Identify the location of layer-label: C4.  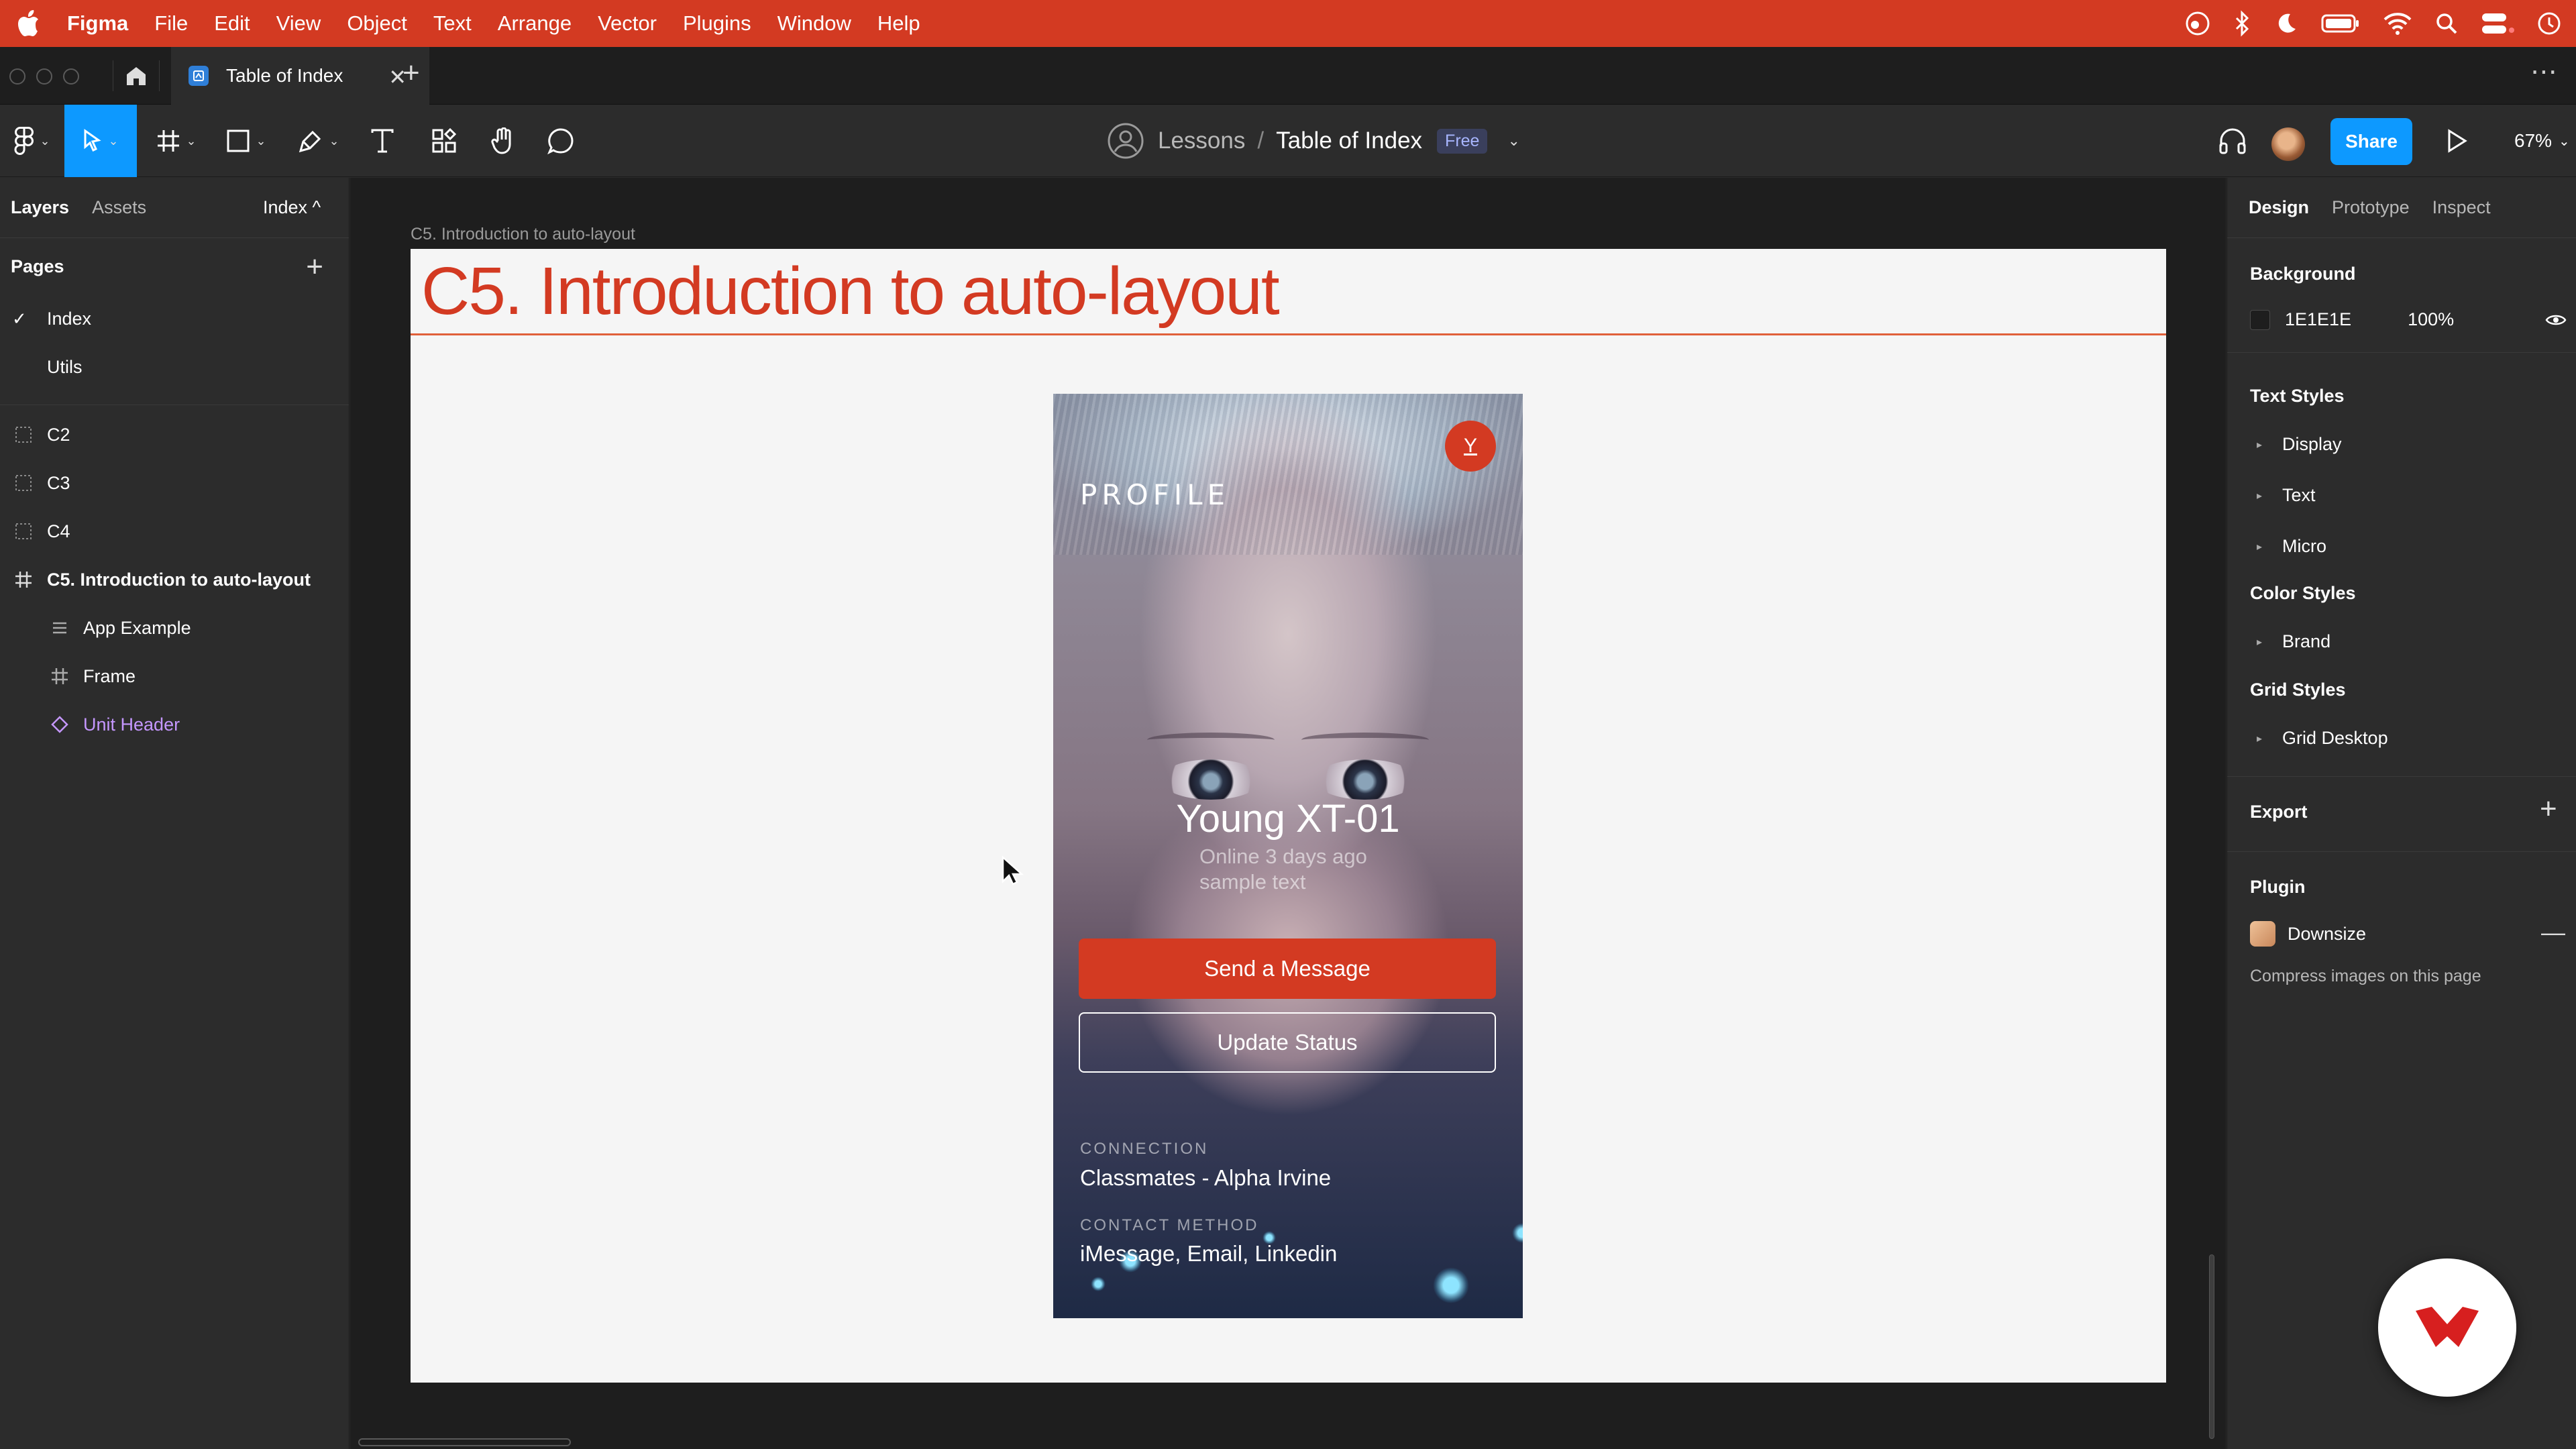
(58, 531).